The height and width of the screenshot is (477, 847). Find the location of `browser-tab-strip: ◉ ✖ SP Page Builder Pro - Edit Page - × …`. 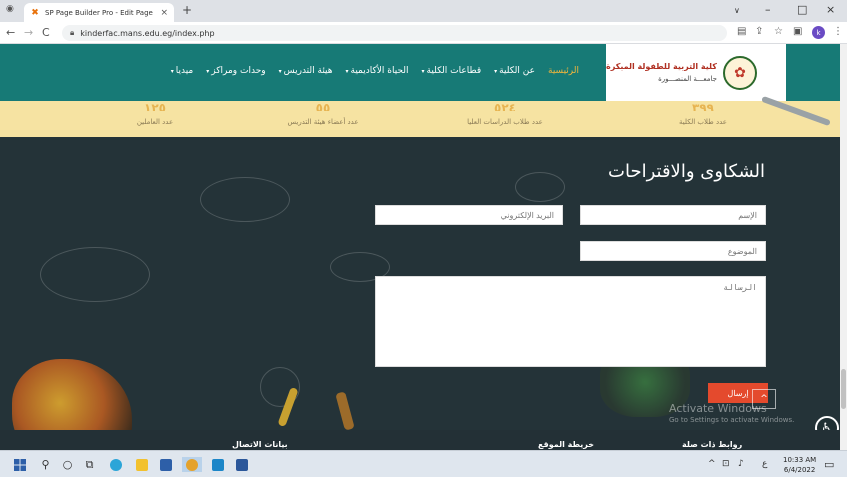

browser-tab-strip: ◉ ✖ SP Page Builder Pro - Edit Page - × … is located at coordinates (423, 11).